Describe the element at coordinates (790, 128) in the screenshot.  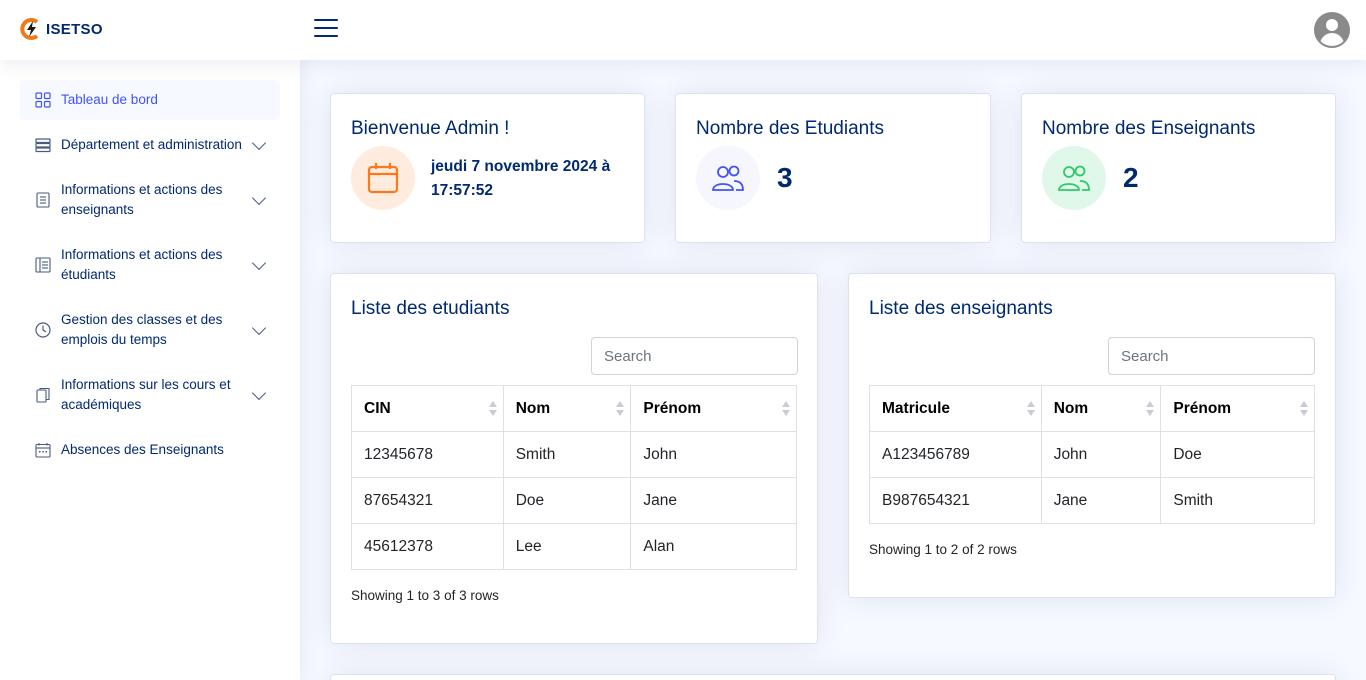
I see `students-count-title: Nombre des Etudiants` at that location.